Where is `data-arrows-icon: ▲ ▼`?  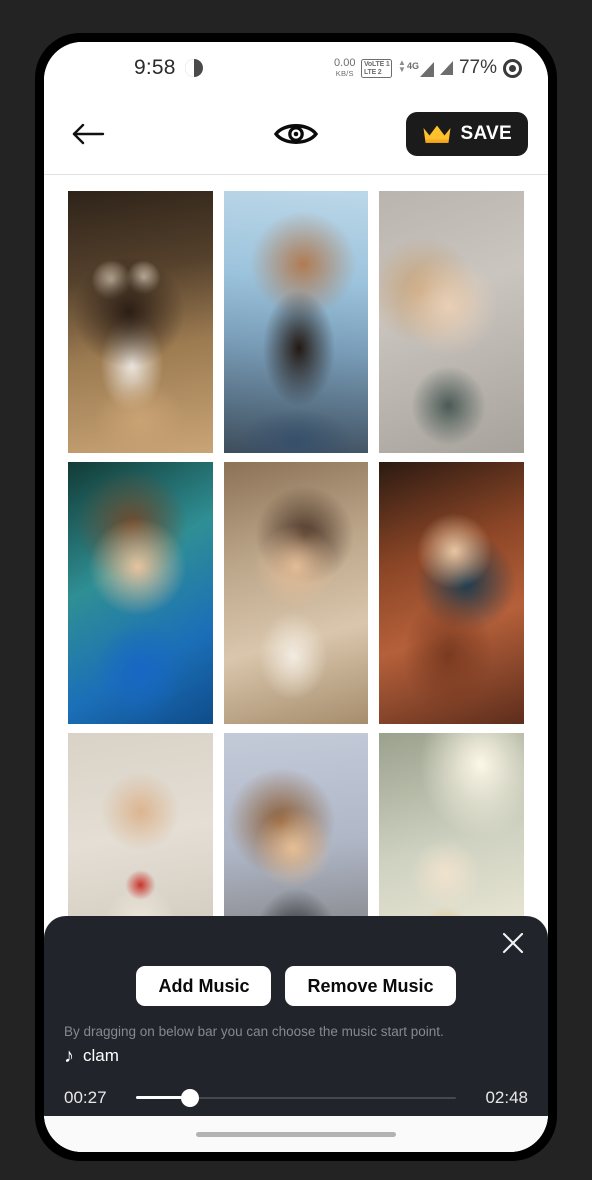 data-arrows-icon: ▲ ▼ is located at coordinates (402, 66).